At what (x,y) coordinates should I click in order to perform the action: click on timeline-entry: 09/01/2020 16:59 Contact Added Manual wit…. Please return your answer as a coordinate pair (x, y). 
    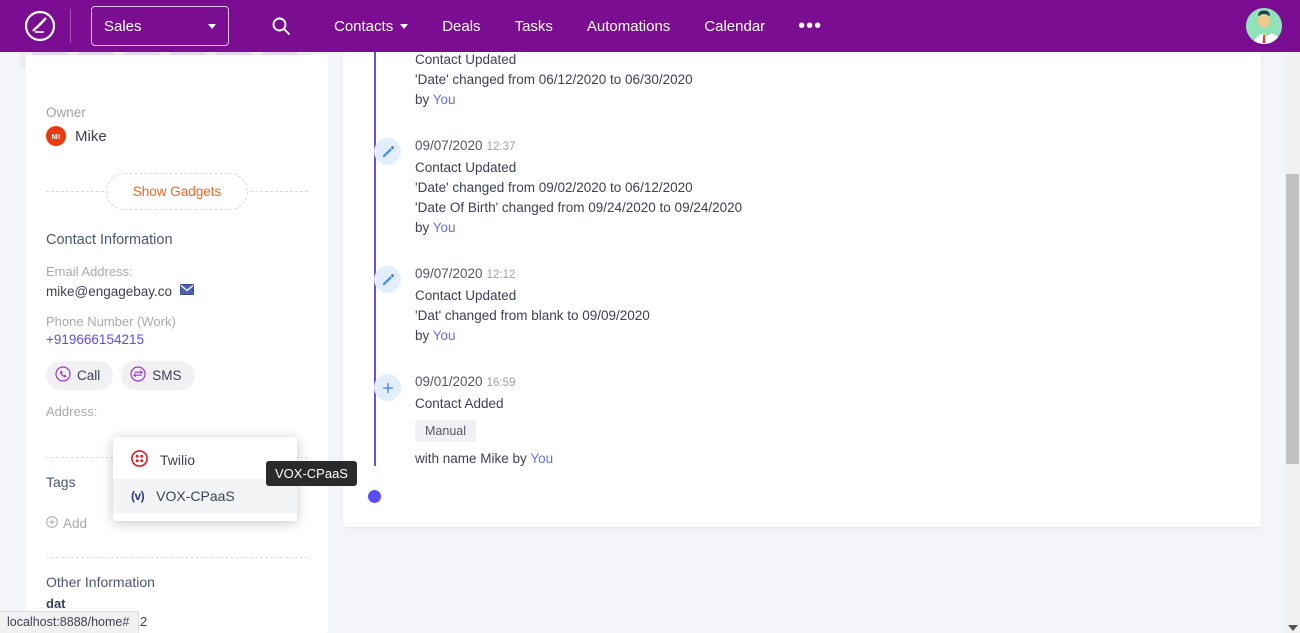
    Looking at the image, I should click on (811, 419).